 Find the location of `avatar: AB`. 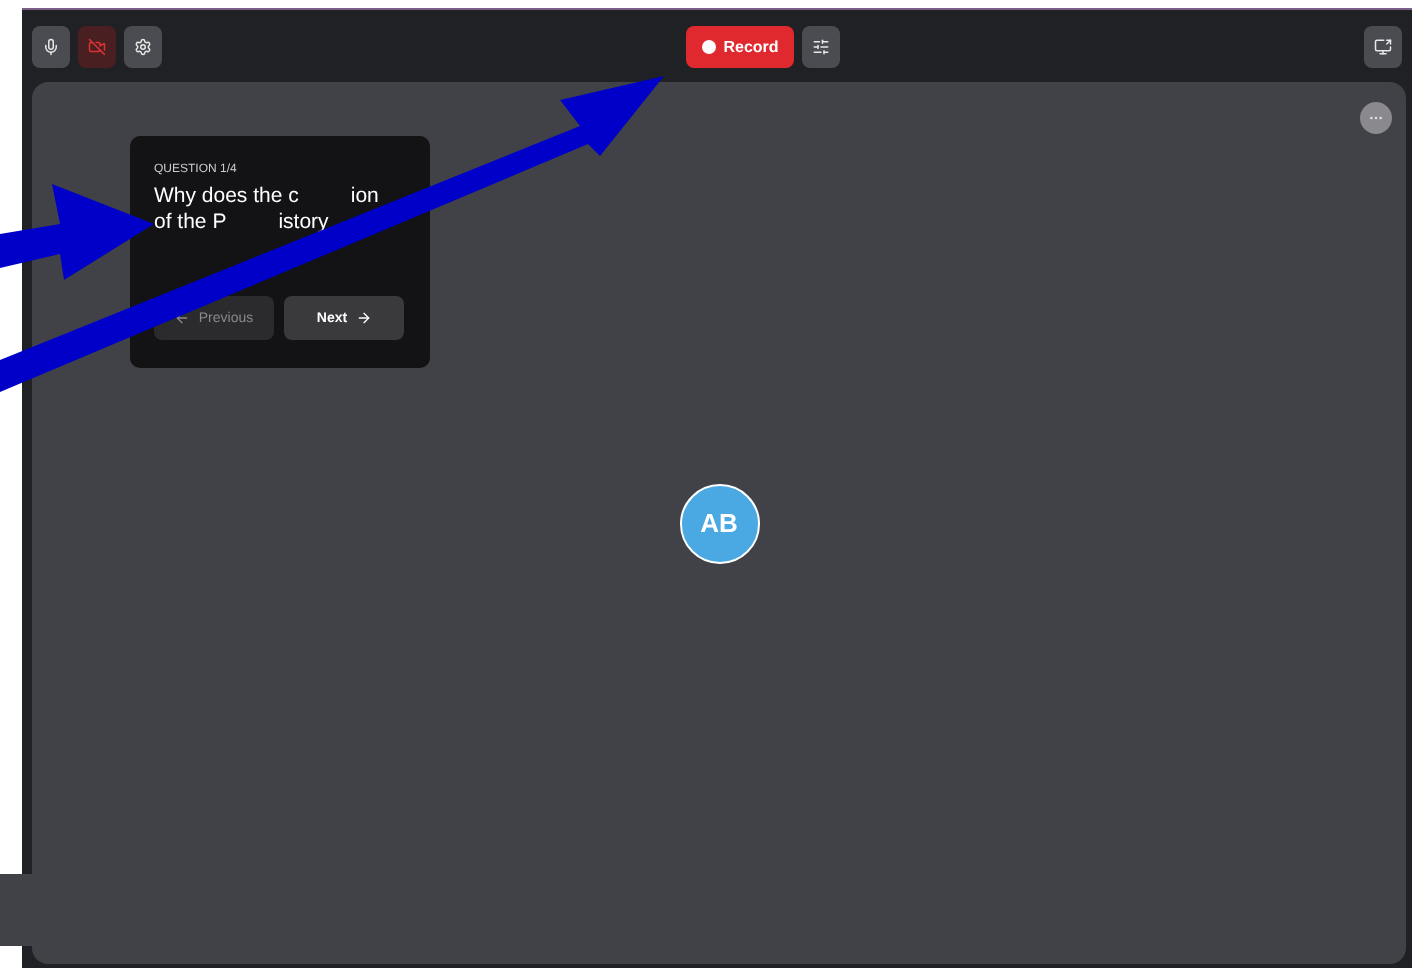

avatar: AB is located at coordinates (719, 523).